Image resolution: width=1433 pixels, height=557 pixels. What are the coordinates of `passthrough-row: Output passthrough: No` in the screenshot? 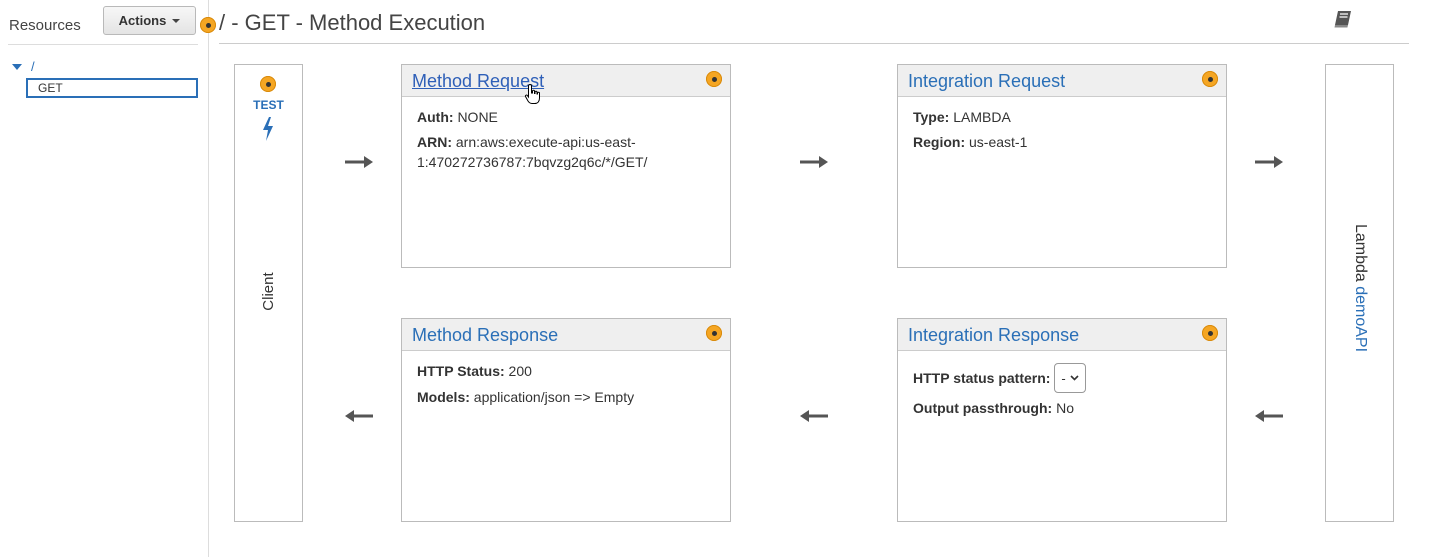 It's located at (993, 408).